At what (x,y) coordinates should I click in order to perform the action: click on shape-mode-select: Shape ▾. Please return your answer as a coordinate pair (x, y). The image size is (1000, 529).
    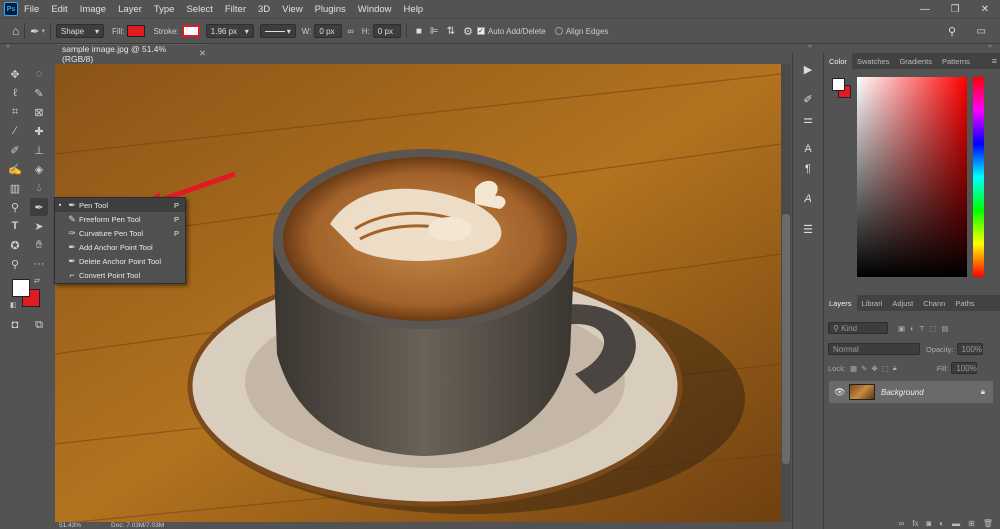
    Looking at the image, I should click on (79, 31).